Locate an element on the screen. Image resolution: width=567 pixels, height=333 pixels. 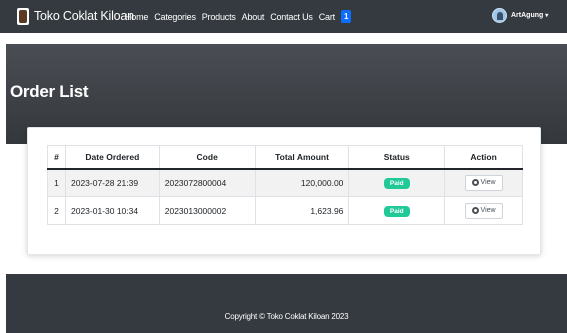
nav-about: About is located at coordinates (253, 17).